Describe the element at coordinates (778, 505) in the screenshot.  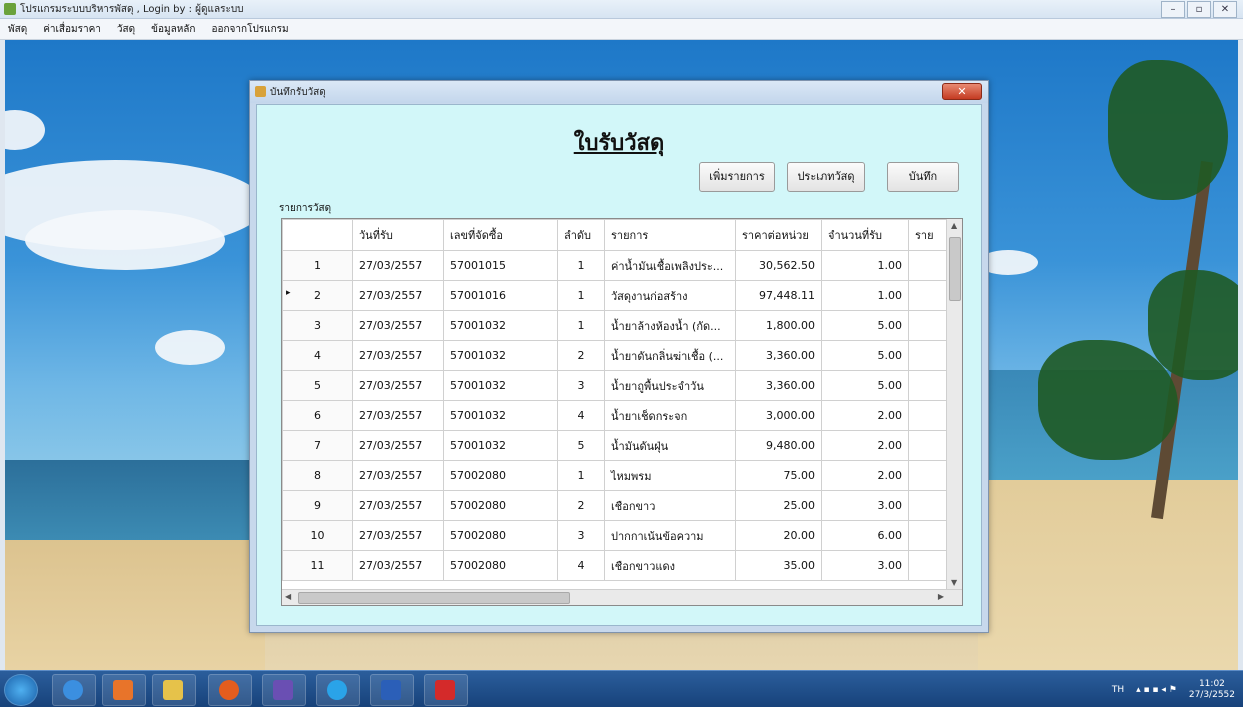
I see `cell-unit-price: 25.00` at that location.